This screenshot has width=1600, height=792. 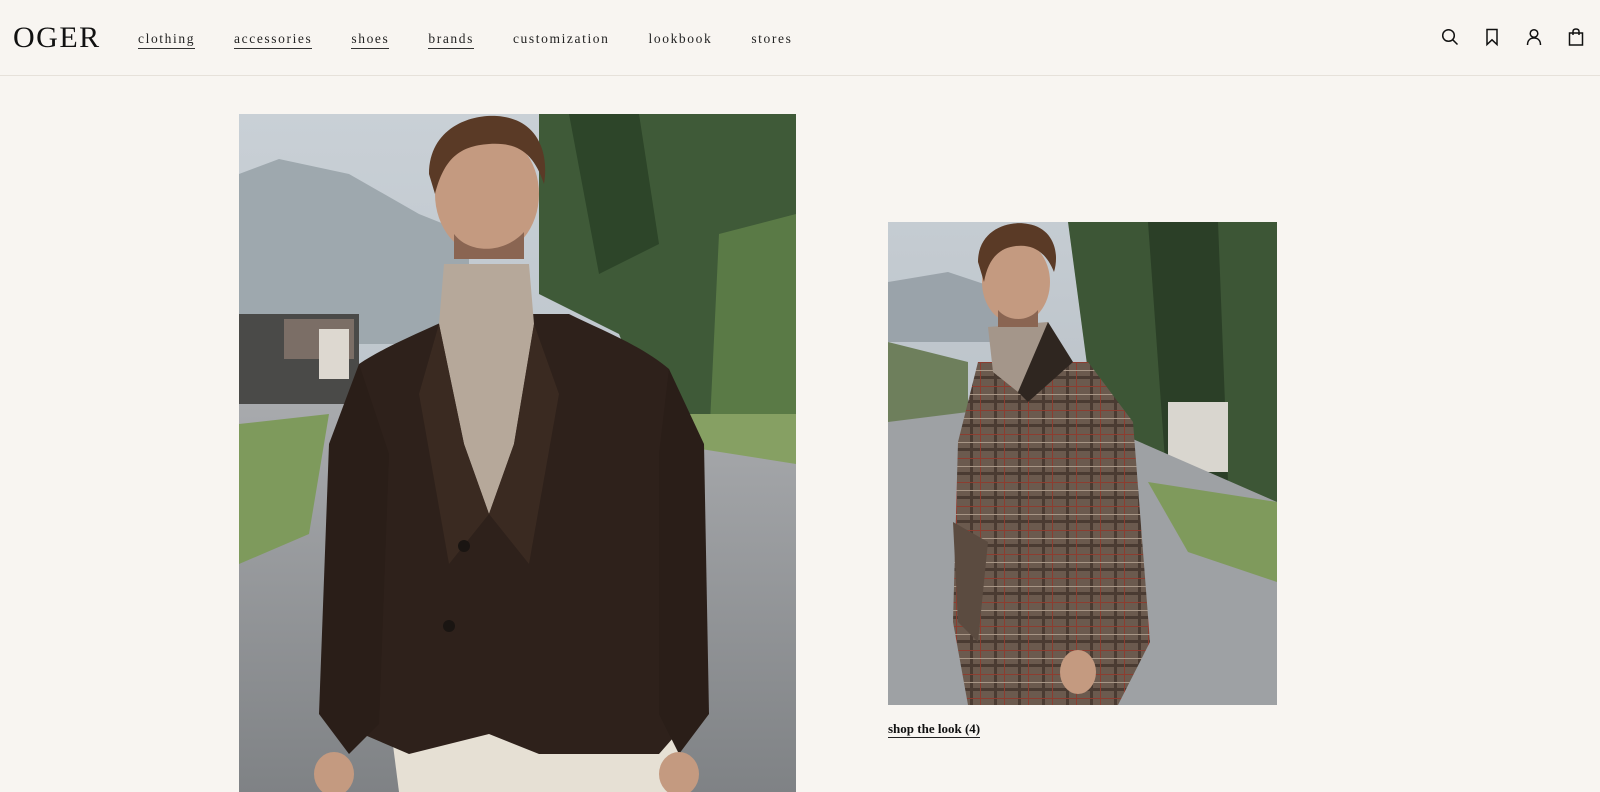 What do you see at coordinates (681, 39) in the screenshot?
I see `nav-item-lookbook: lookbook` at bounding box center [681, 39].